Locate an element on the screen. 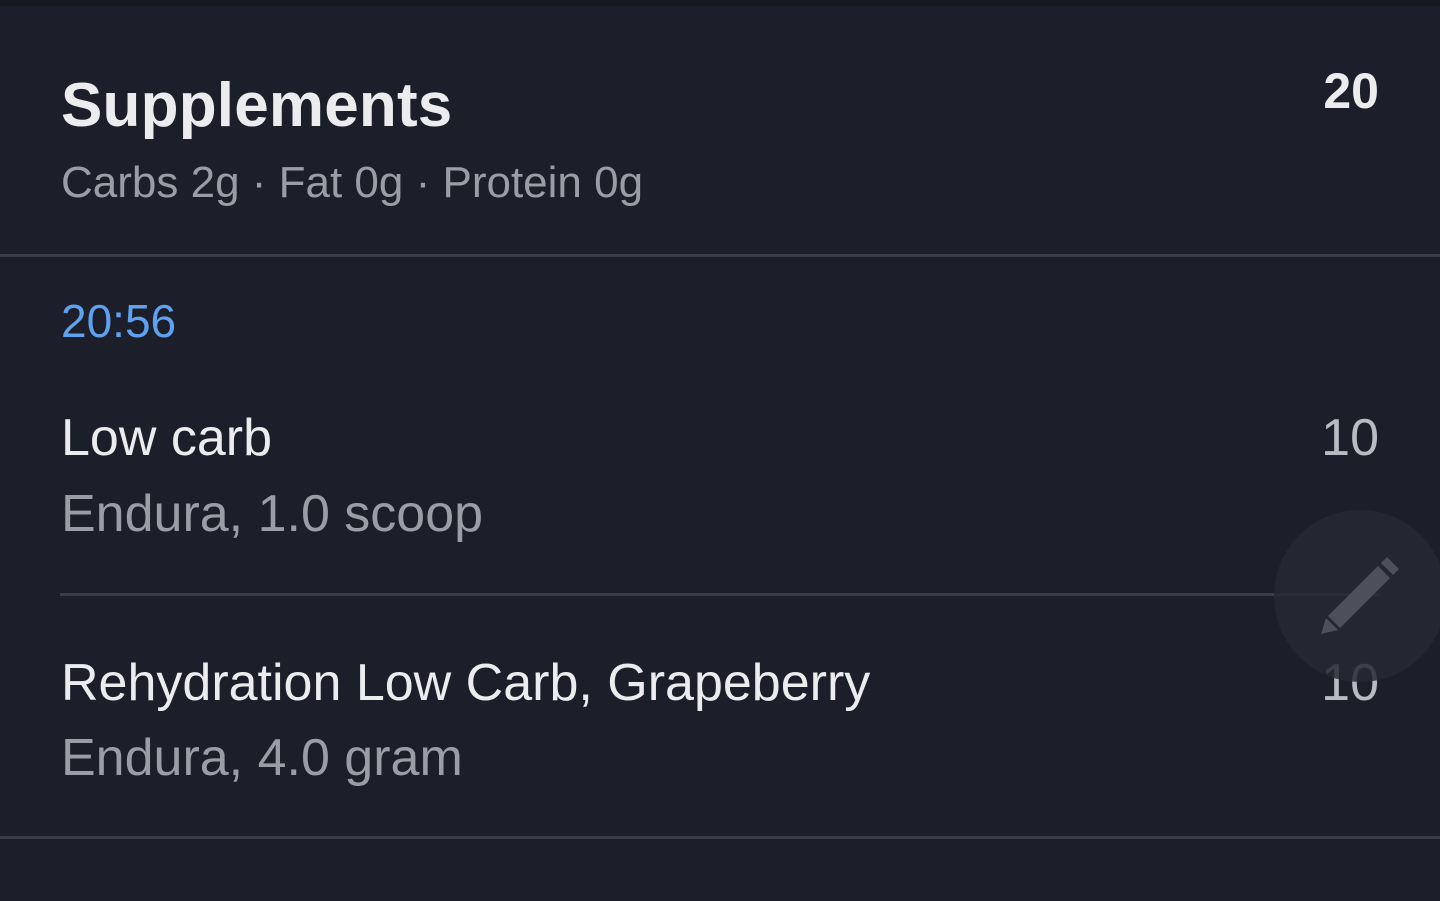 This screenshot has height=901, width=1440. header-divider is located at coordinates (720, 255).